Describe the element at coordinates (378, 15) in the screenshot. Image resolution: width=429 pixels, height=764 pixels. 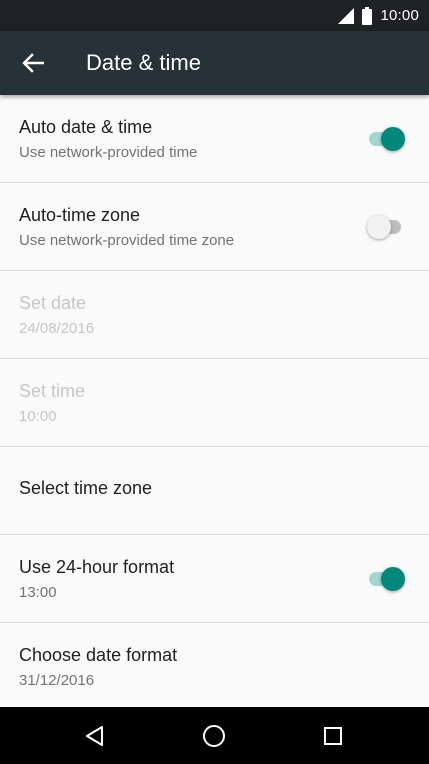
I see `status-icons: 10:00` at that location.